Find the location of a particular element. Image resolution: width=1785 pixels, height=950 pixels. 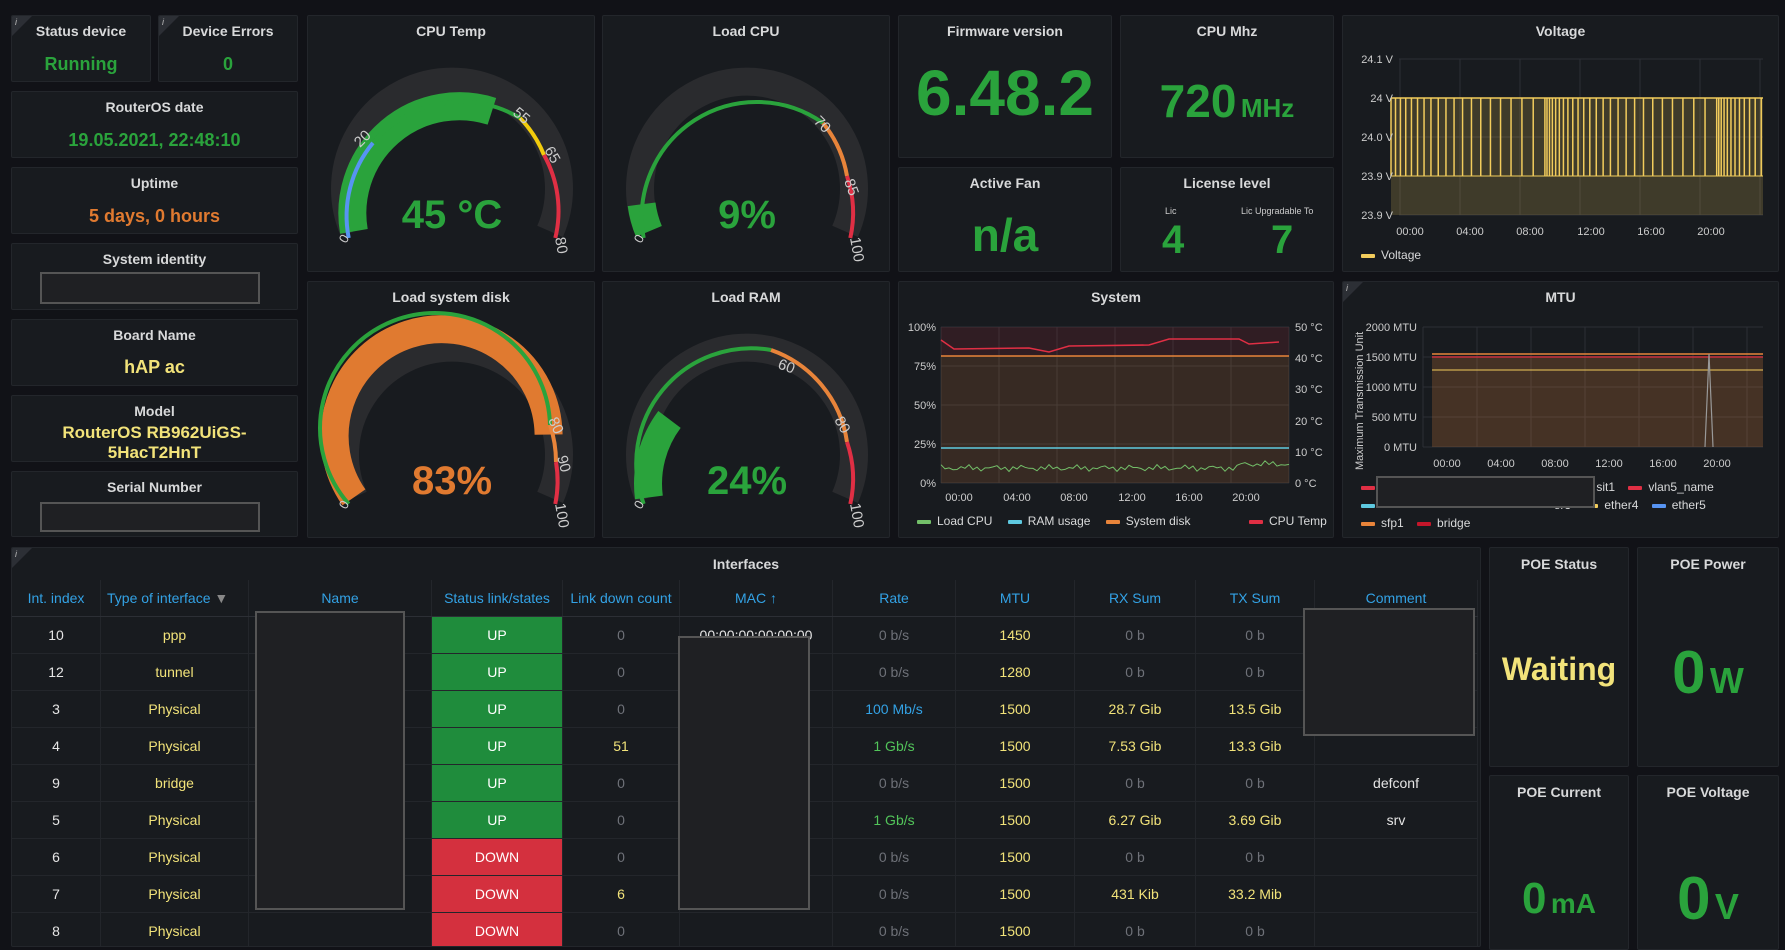

y-tick-right: 0 °C is located at coordinates (1306, 484).